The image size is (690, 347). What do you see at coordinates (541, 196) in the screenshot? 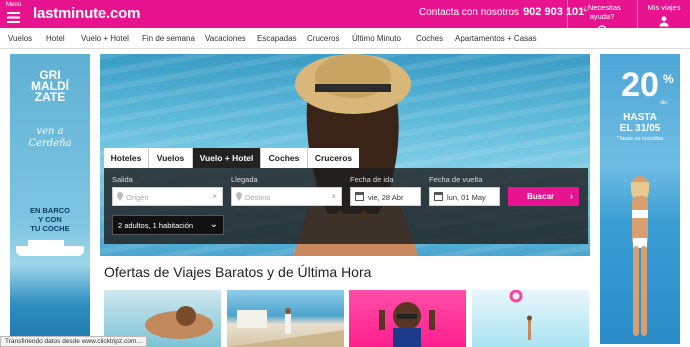
I see `search-button-label: Buscar` at bounding box center [541, 196].